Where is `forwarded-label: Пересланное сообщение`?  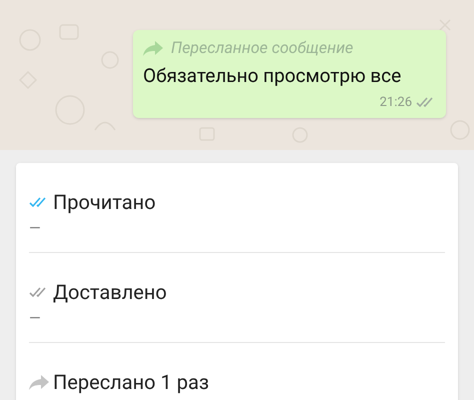 forwarded-label: Пересланное сообщение is located at coordinates (262, 48).